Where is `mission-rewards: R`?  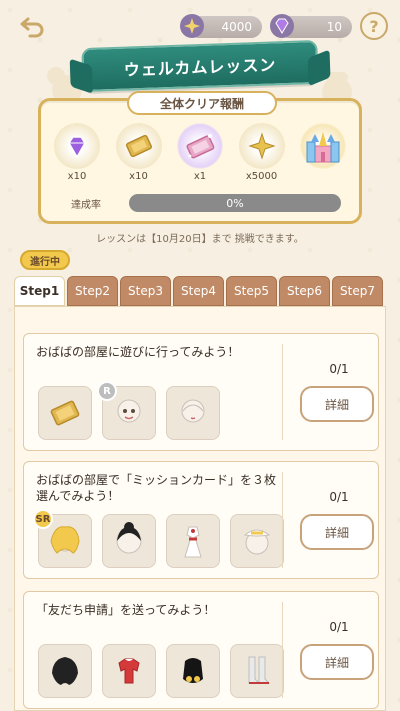 mission-rewards: R is located at coordinates (129, 410).